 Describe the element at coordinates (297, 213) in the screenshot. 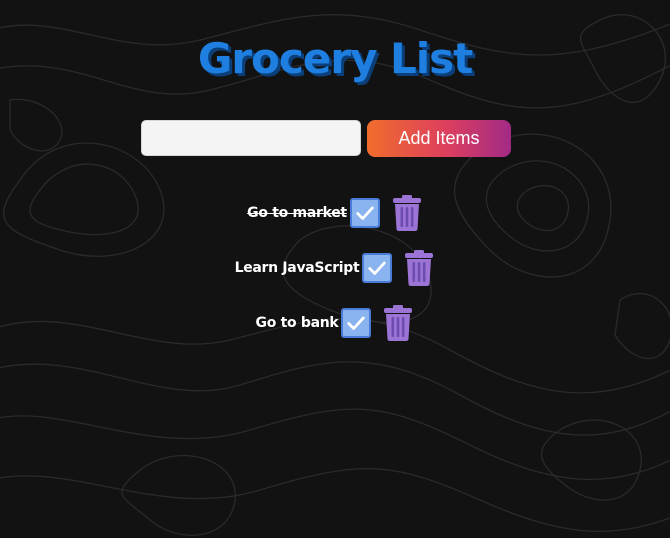

I see `item-label: Go to market` at that location.